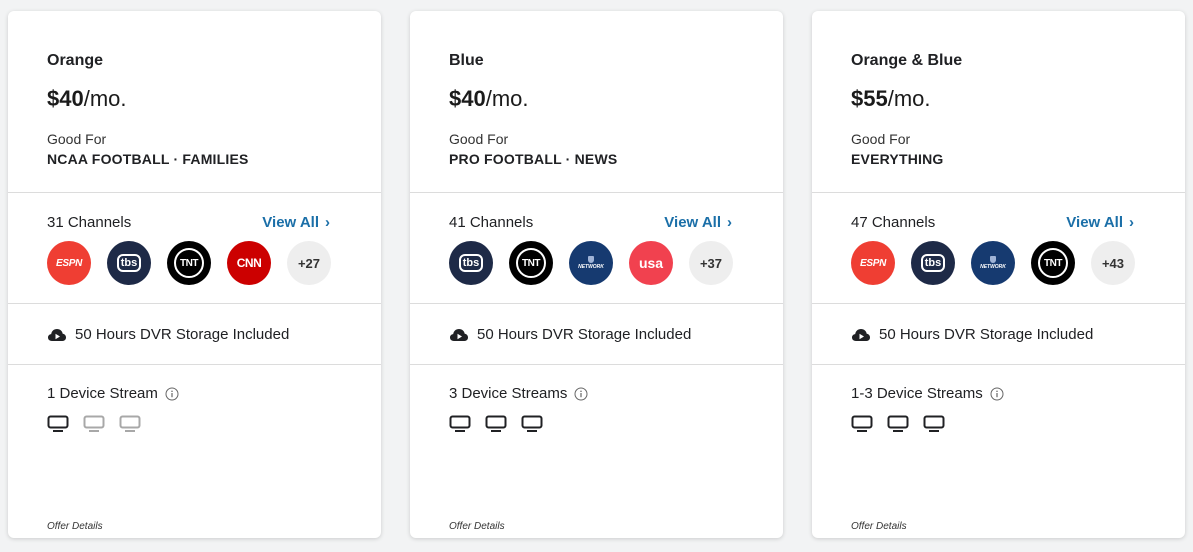 This screenshot has width=1193, height=552. What do you see at coordinates (869, 98) in the screenshot?
I see `price-amount: $55` at bounding box center [869, 98].